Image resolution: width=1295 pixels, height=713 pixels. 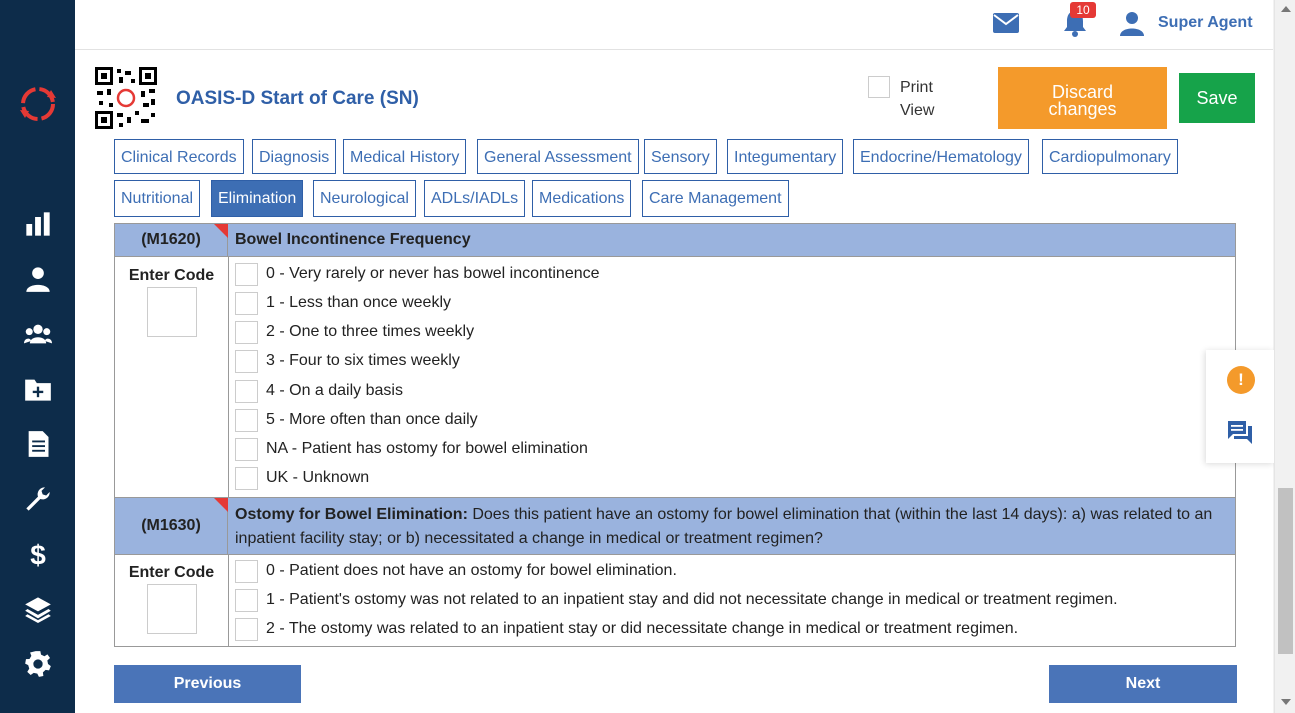 I want to click on tab-cardiopulmonary: Cardiopulmonary, so click(x=1110, y=156).